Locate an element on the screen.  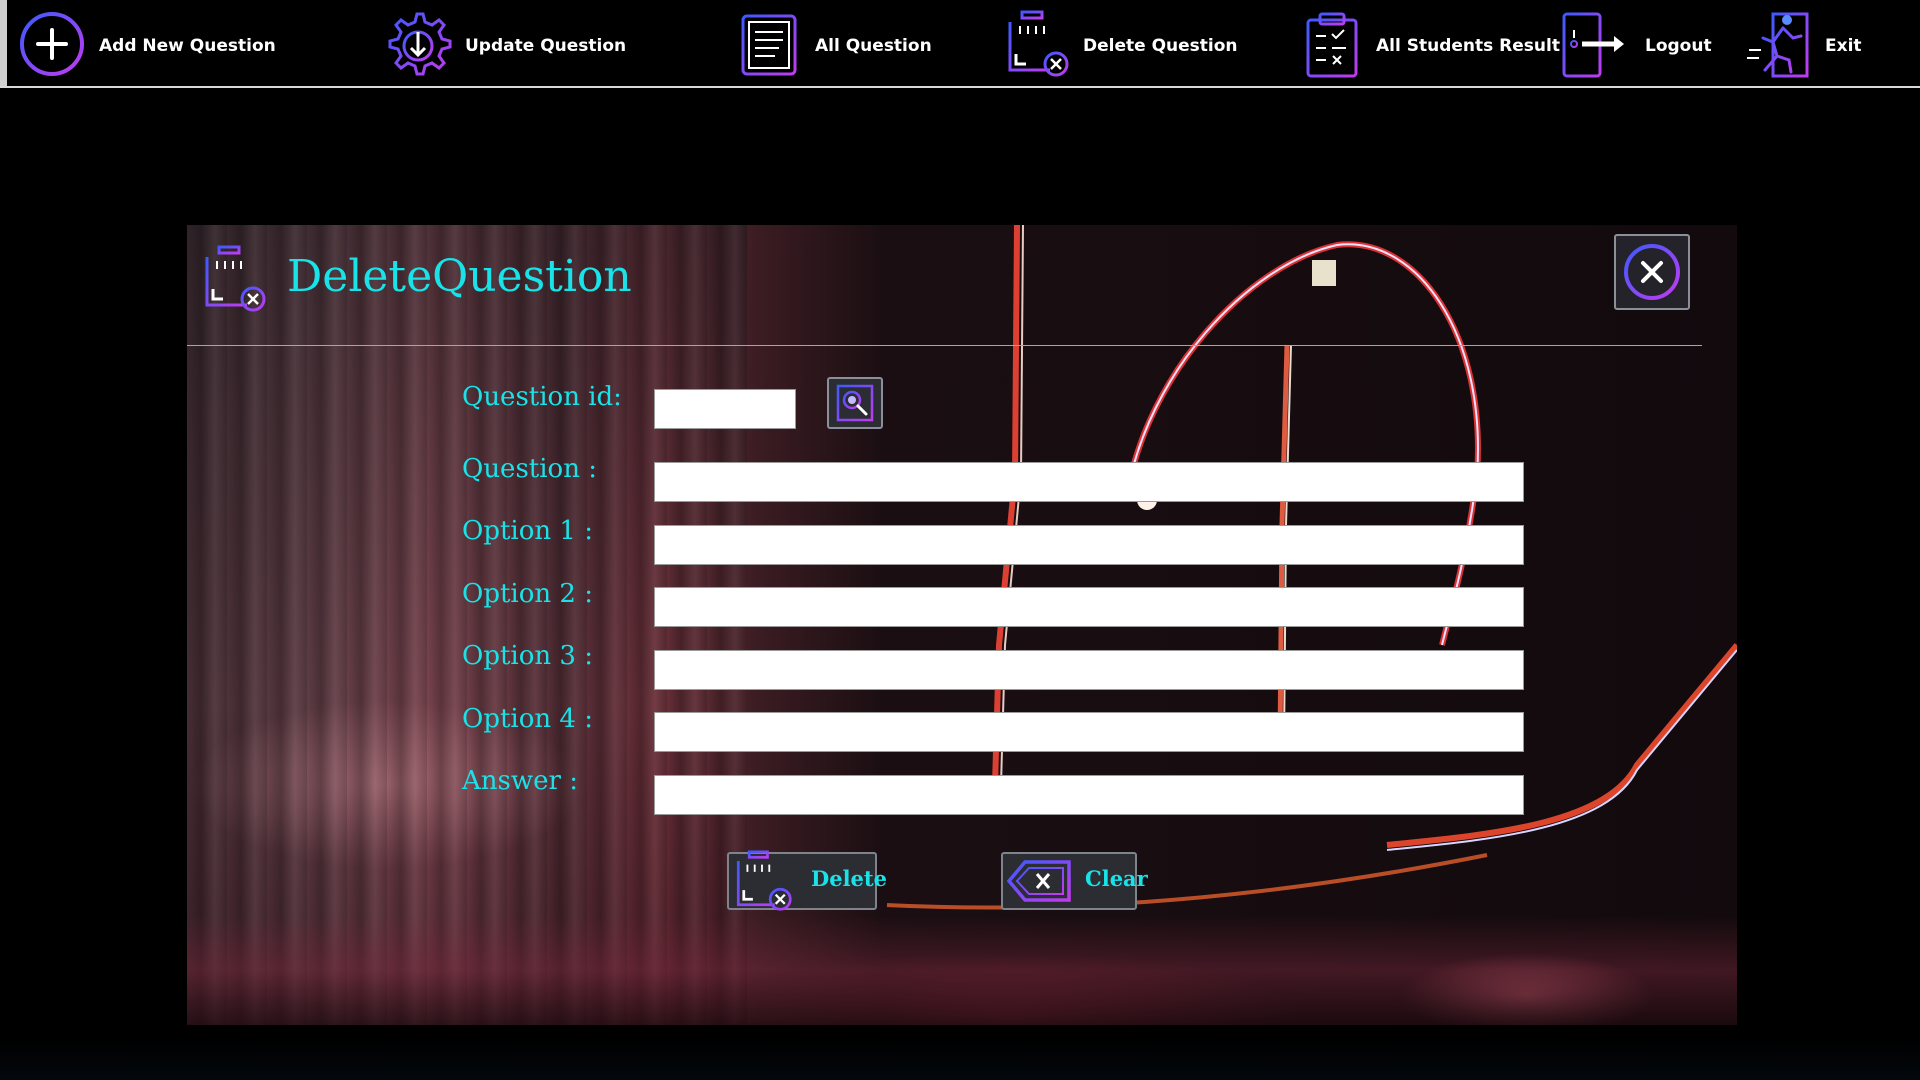
nav-all-students-result: All Students Result is located at coordinates (1431, 44).